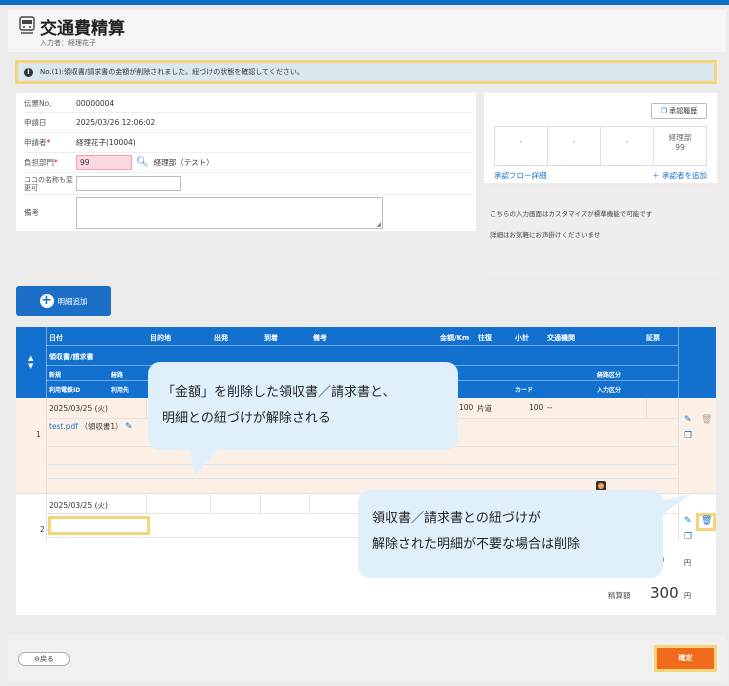 The width and height of the screenshot is (729, 686). I want to click on col-amount: 金額/Km, so click(455, 338).